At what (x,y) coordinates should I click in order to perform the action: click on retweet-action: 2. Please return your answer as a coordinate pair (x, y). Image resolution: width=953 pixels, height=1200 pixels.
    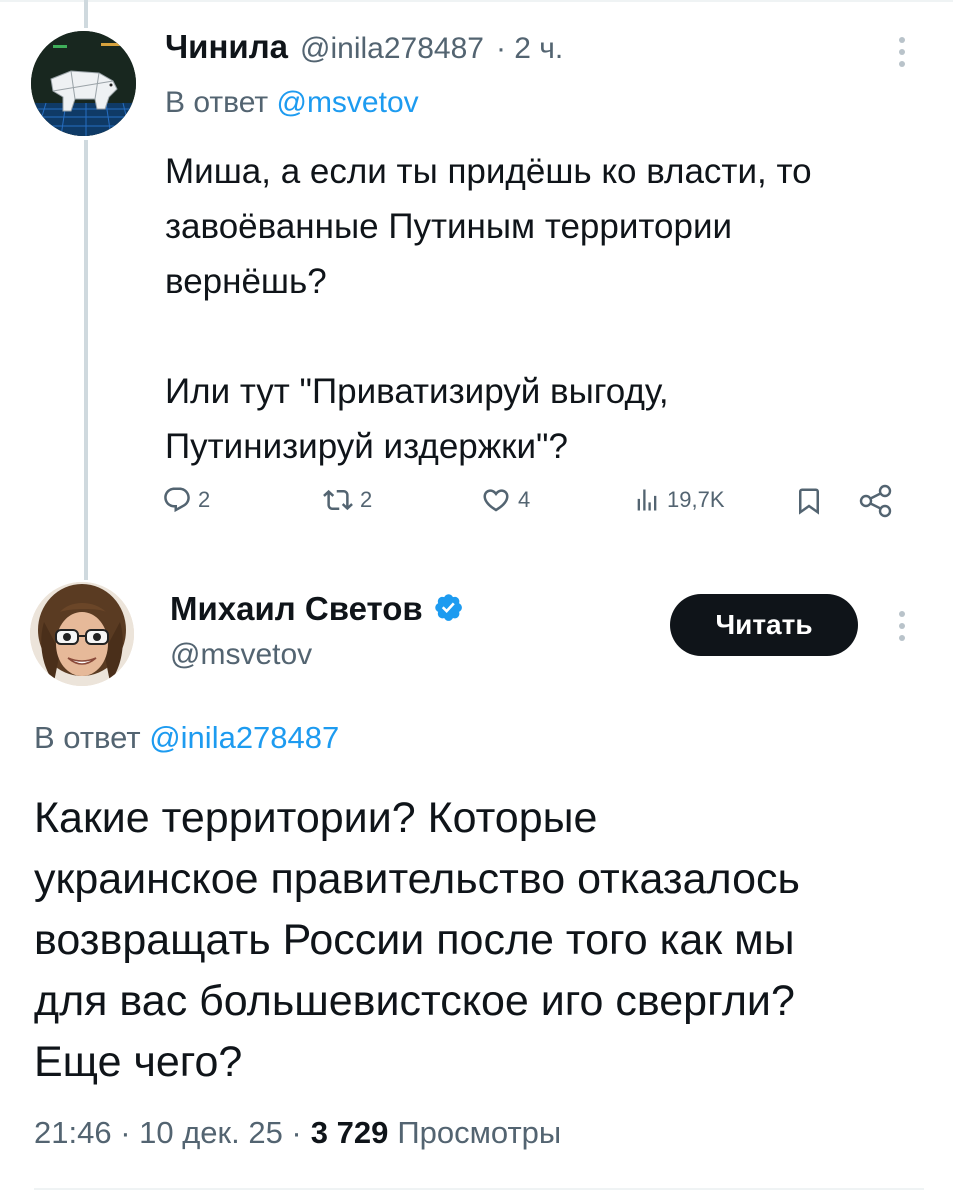
    Looking at the image, I should click on (347, 500).